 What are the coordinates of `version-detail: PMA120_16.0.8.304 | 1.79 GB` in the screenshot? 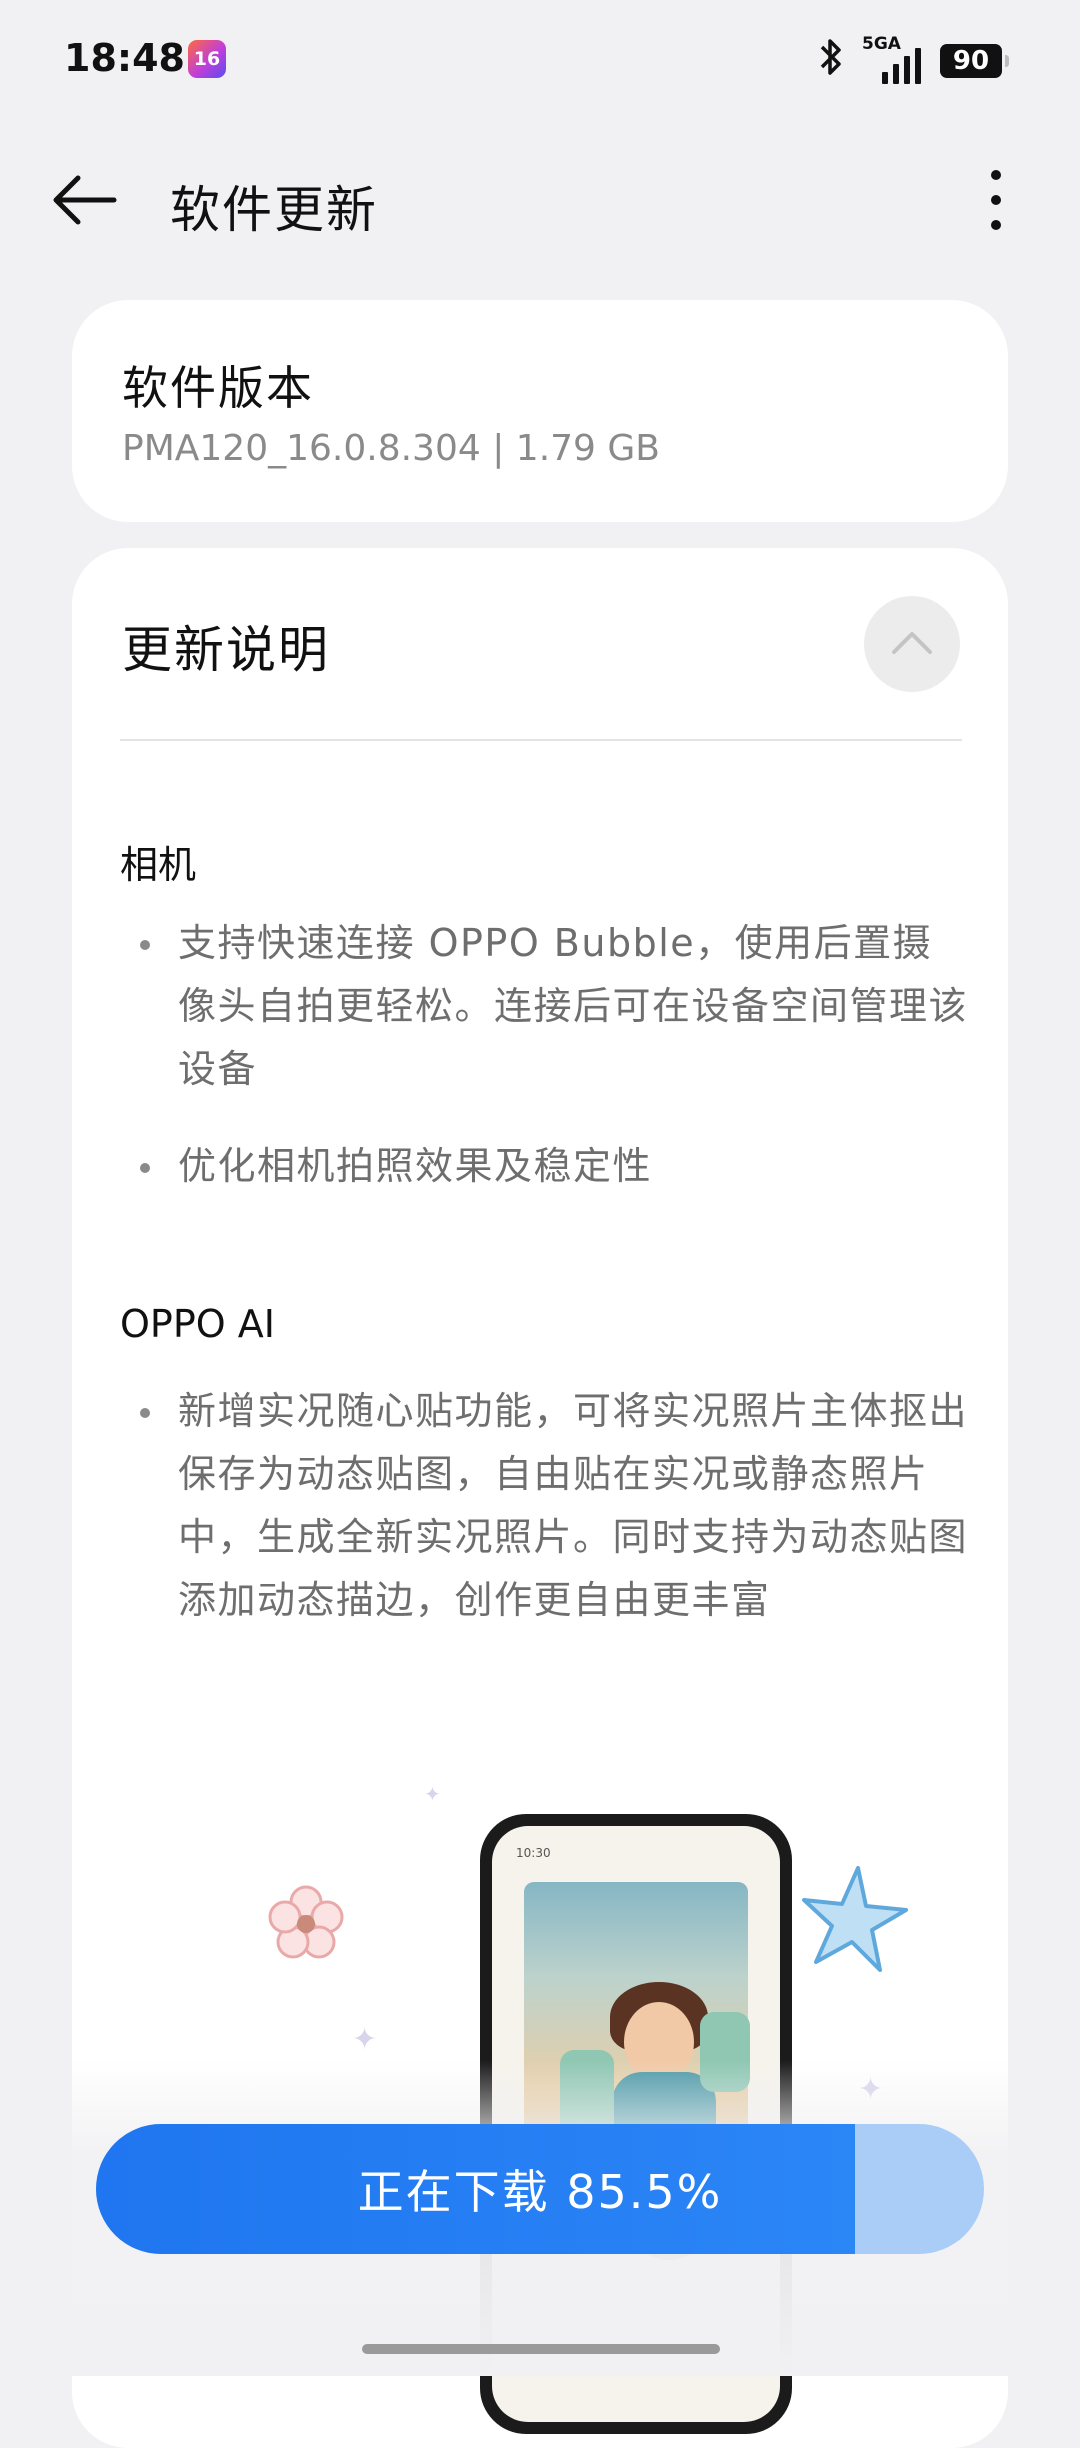 It's located at (391, 448).